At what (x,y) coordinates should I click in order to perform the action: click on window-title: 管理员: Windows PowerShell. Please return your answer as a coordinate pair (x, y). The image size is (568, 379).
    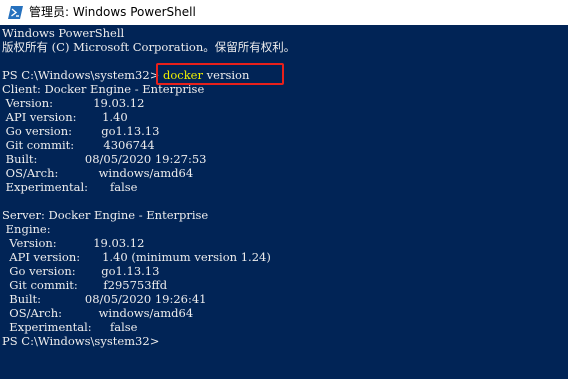
    Looking at the image, I should click on (112, 12).